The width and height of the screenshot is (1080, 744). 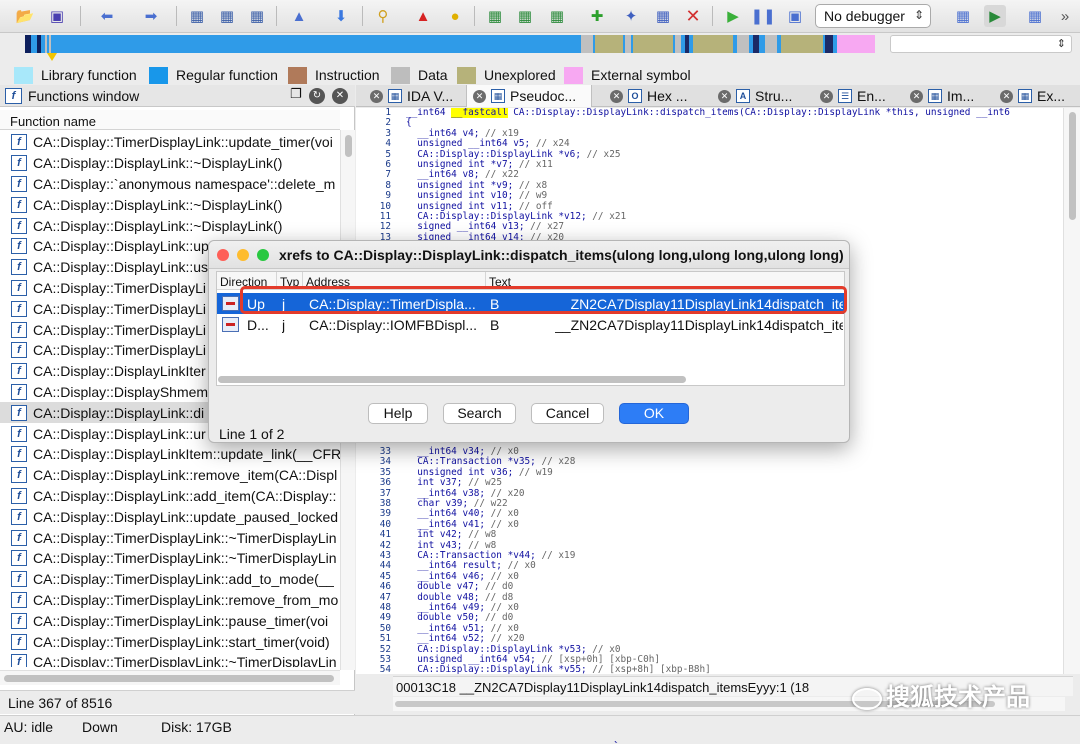 I want to click on back-icon: ⬅, so click(x=107, y=16).